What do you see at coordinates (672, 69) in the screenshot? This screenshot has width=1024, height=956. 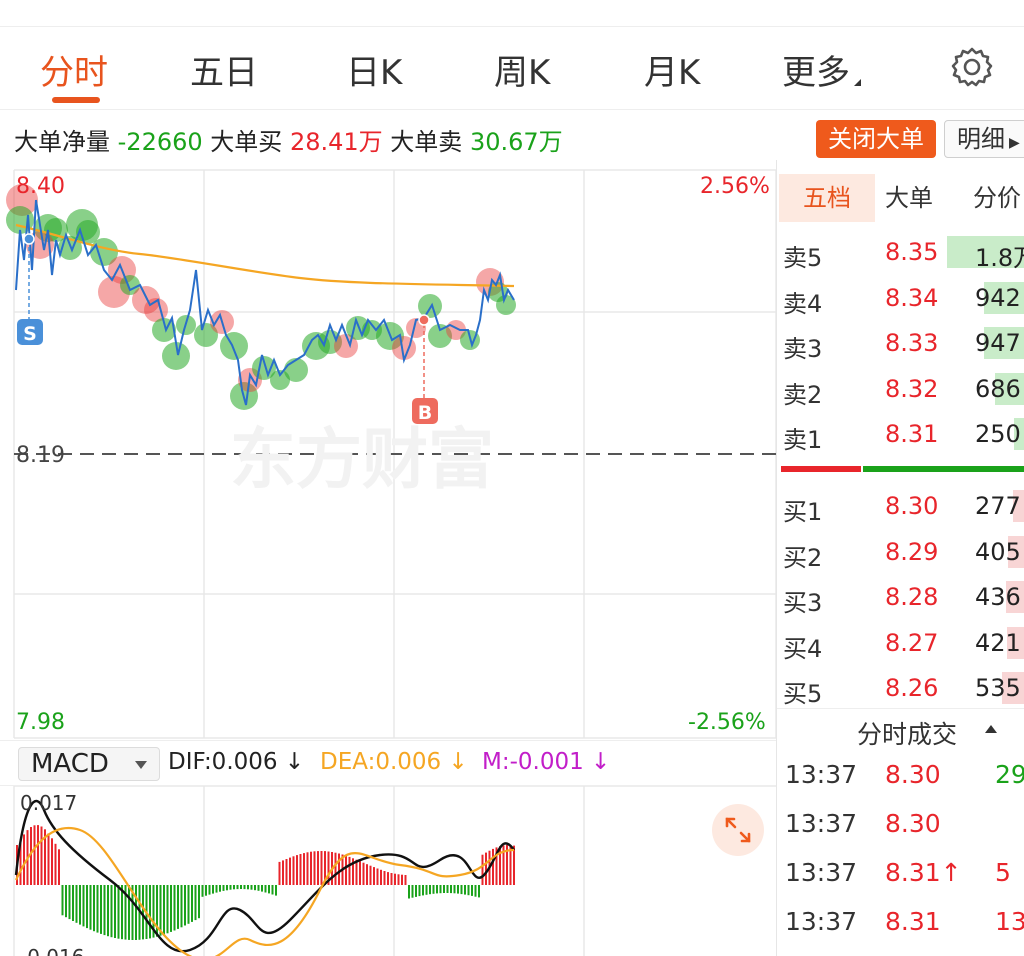 I see `tab-monthly-k: 月K` at bounding box center [672, 69].